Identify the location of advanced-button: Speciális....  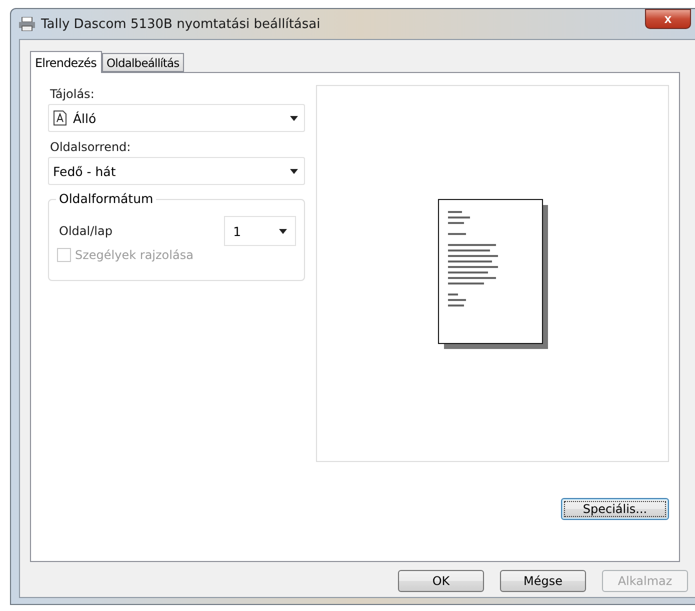
(615, 509).